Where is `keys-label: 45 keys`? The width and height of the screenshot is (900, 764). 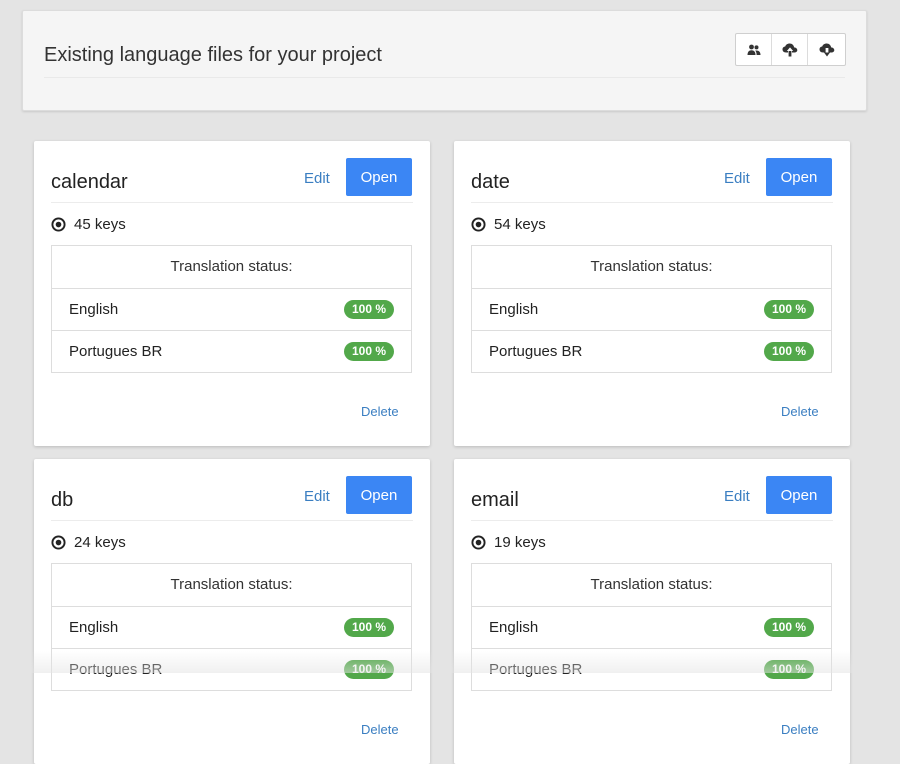
keys-label: 45 keys is located at coordinates (100, 224).